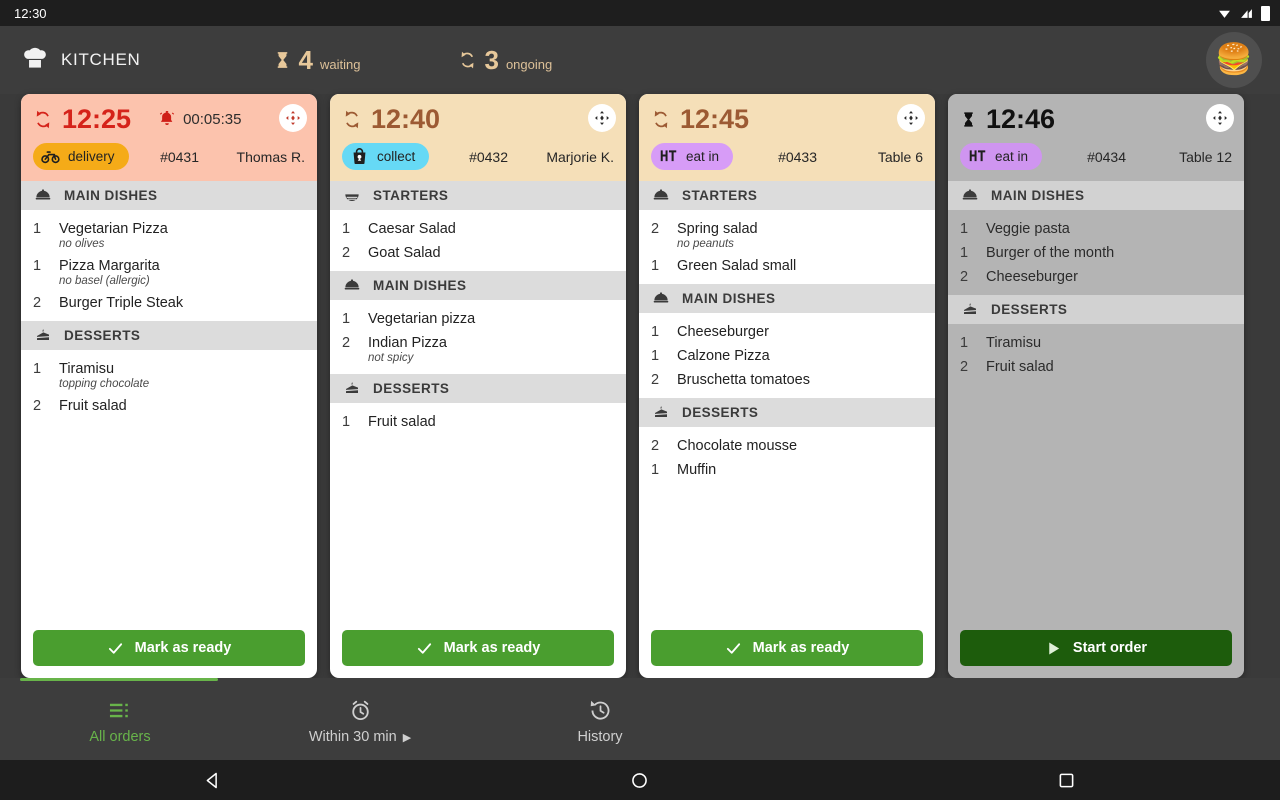  What do you see at coordinates (407, 737) in the screenshot?
I see `chevron-right-icon: ▶` at bounding box center [407, 737].